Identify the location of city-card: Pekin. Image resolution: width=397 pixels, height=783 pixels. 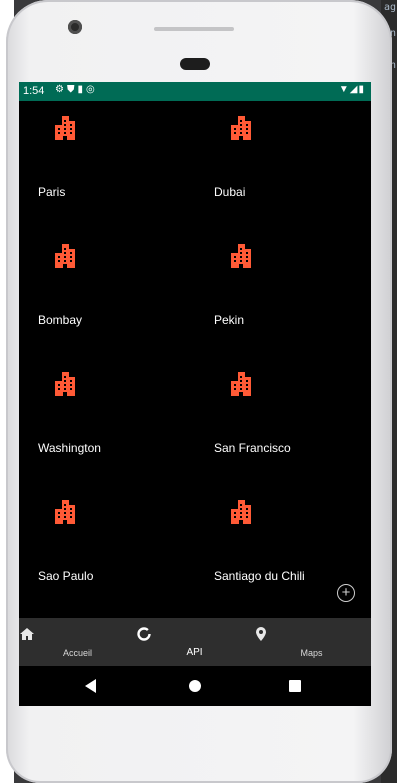
(283, 293).